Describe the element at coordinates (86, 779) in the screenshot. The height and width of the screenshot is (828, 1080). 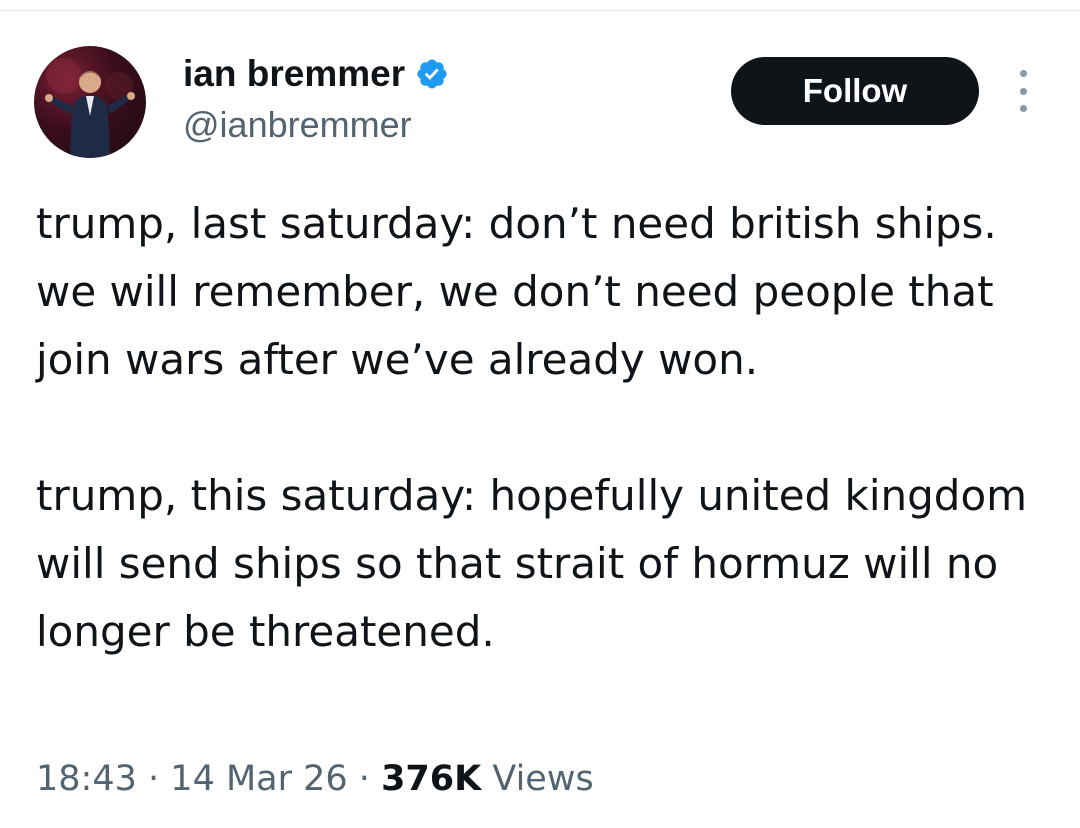
I see `tweet-time: 18:43` at that location.